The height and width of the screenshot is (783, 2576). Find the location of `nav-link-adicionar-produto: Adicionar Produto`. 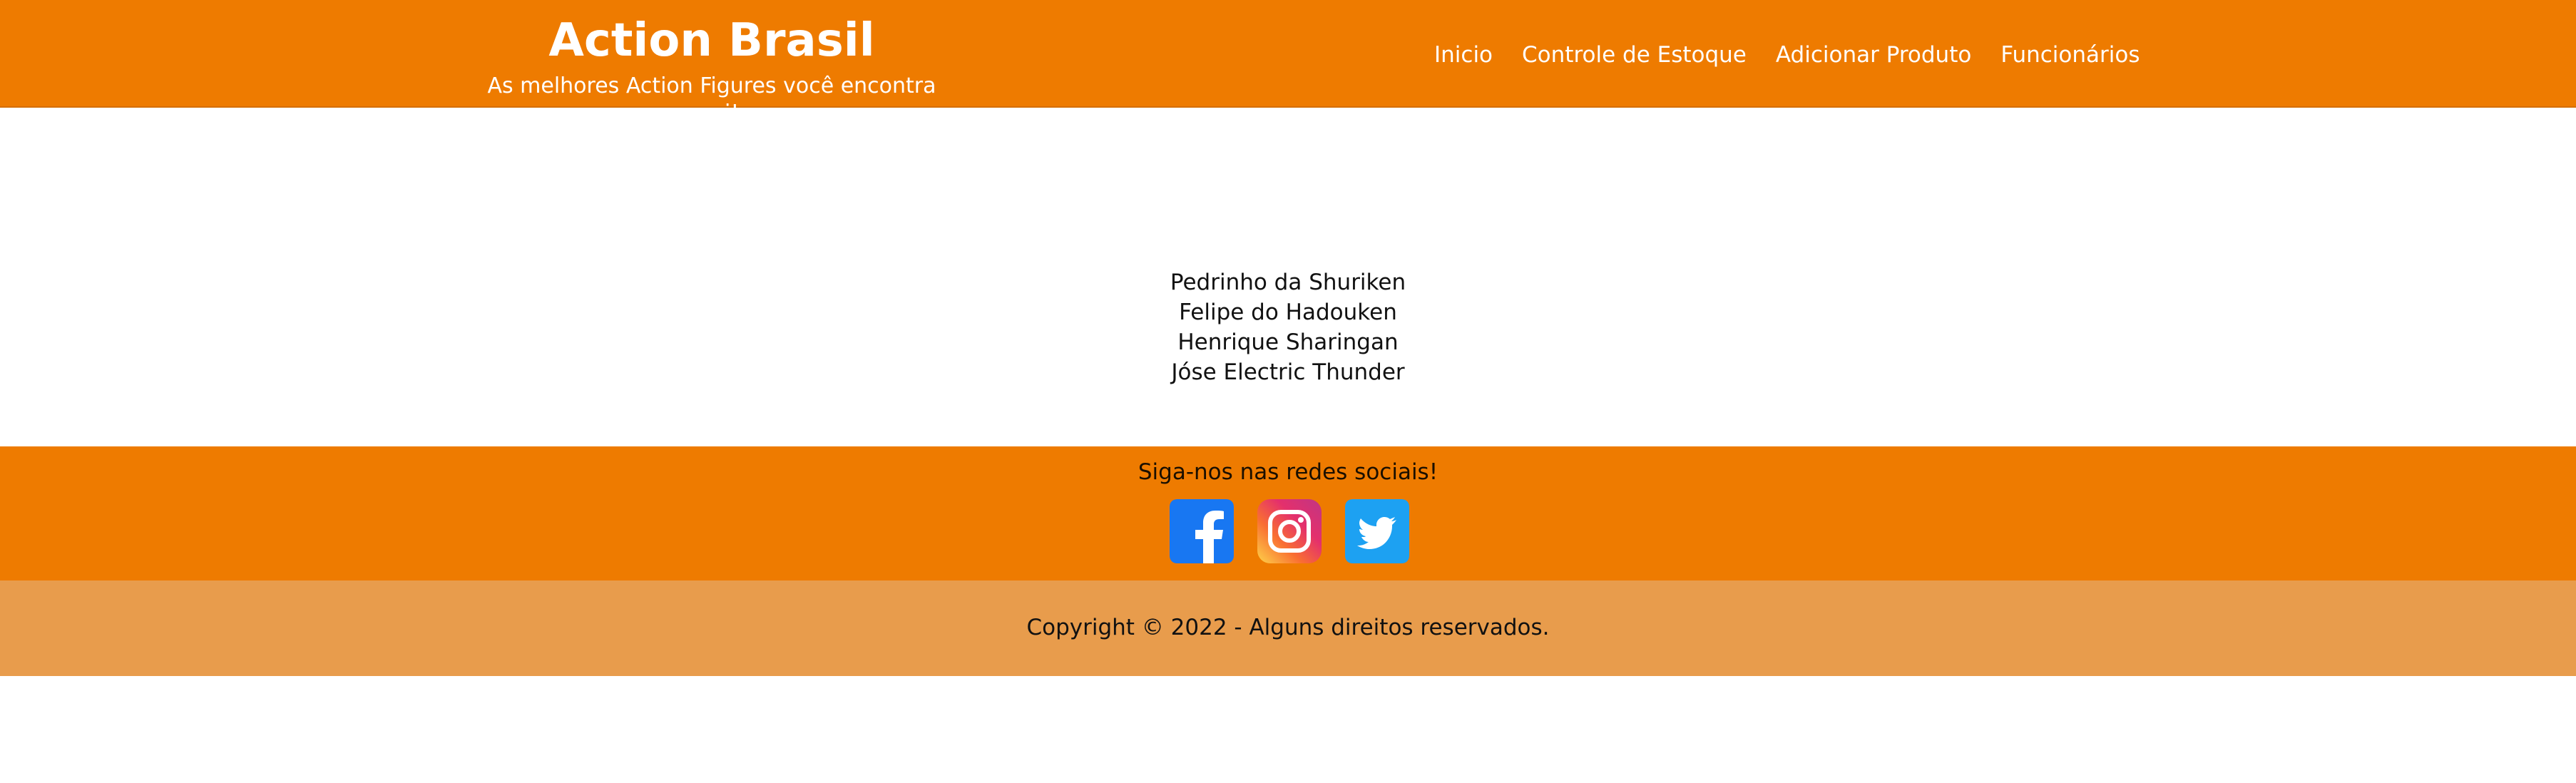

nav-link-adicionar-produto: Adicionar Produto is located at coordinates (1873, 55).